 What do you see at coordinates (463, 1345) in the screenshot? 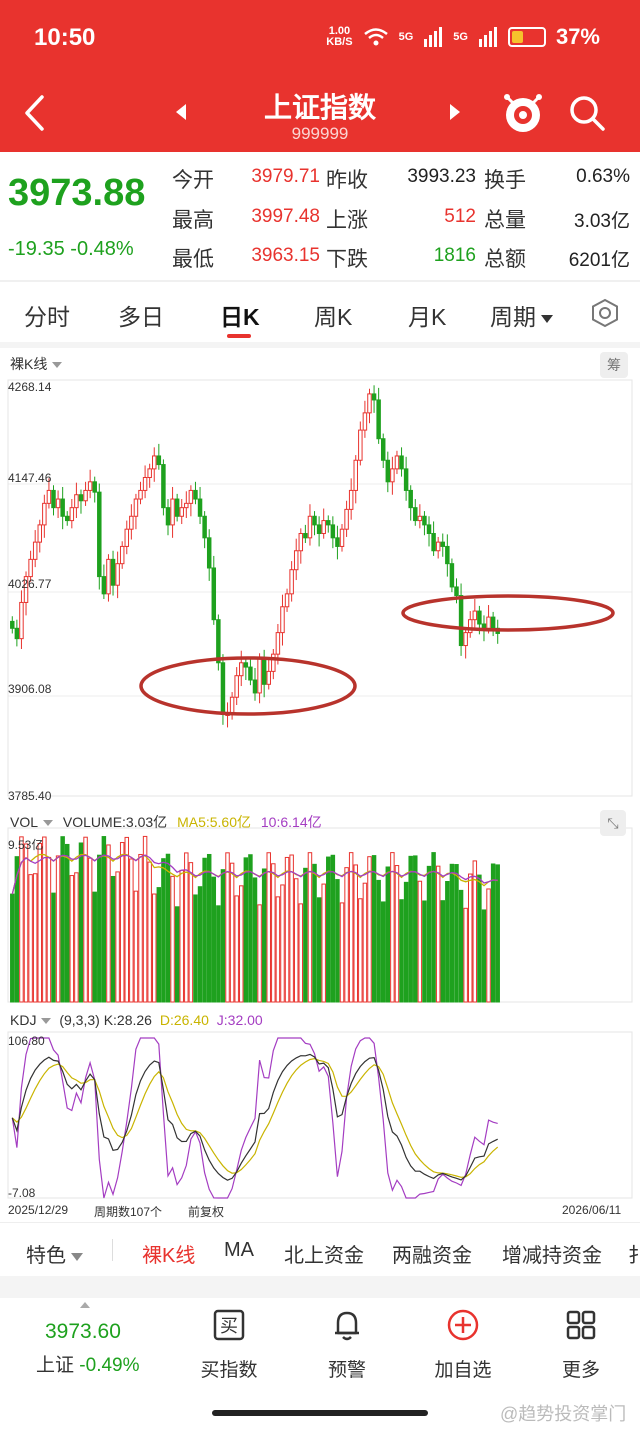
I see `add-watchlist-button: 加自选` at bounding box center [463, 1345].